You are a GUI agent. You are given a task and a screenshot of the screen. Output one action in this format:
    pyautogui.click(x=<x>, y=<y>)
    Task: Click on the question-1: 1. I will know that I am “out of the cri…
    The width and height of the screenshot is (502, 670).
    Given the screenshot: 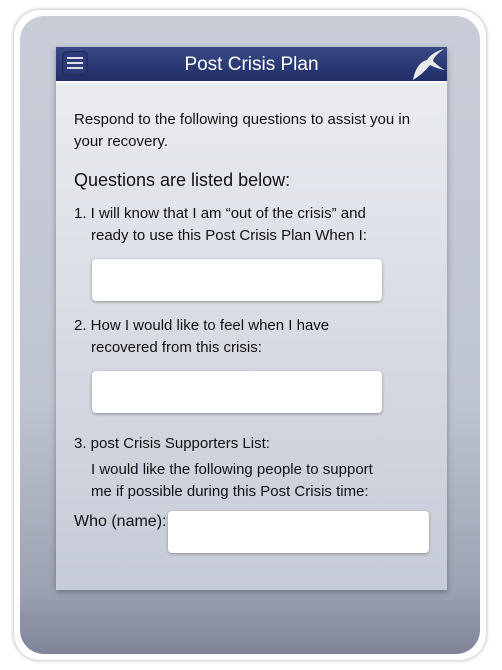 What is the action you would take?
    pyautogui.click(x=251, y=252)
    